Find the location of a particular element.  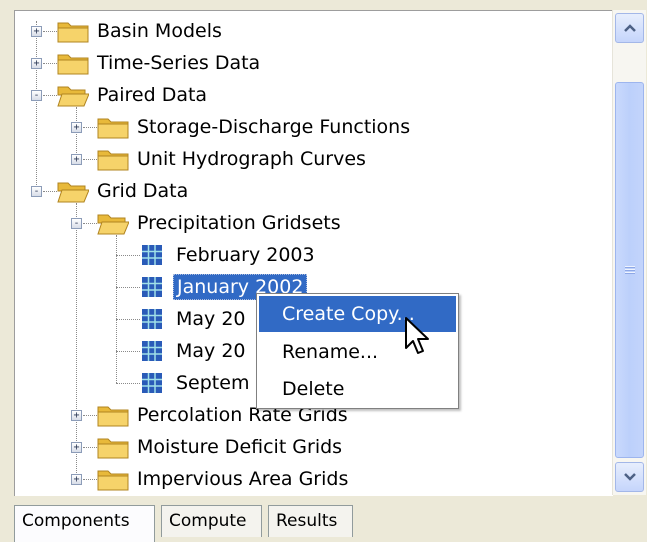

expand-toggle-time-series: + is located at coordinates (36, 63).